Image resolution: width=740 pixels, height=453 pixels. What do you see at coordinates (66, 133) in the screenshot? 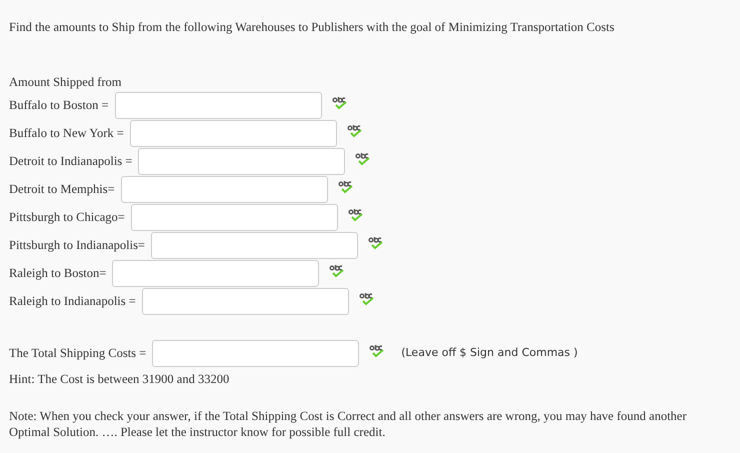
I see `field-label: Buffalo to New York =` at bounding box center [66, 133].